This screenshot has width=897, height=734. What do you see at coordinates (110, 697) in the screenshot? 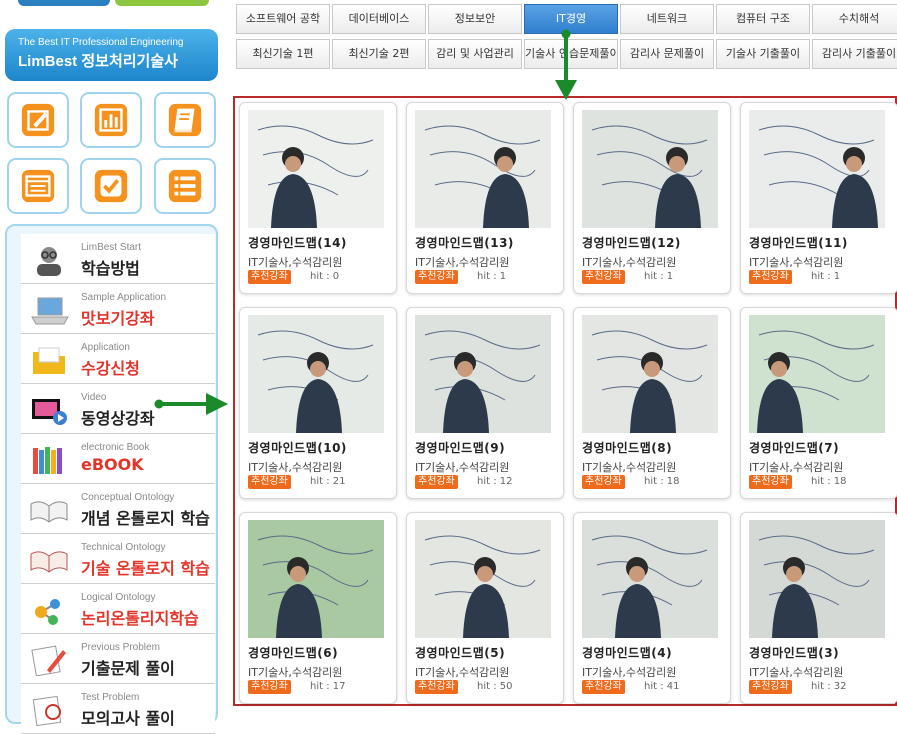
I see `sidebar-item-subtitle: Test Problem` at bounding box center [110, 697].